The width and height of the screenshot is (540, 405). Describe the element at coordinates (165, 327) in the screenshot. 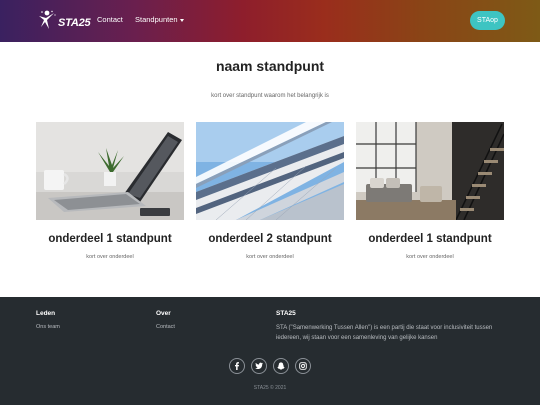

I see `footer-link-contact: Contact` at that location.